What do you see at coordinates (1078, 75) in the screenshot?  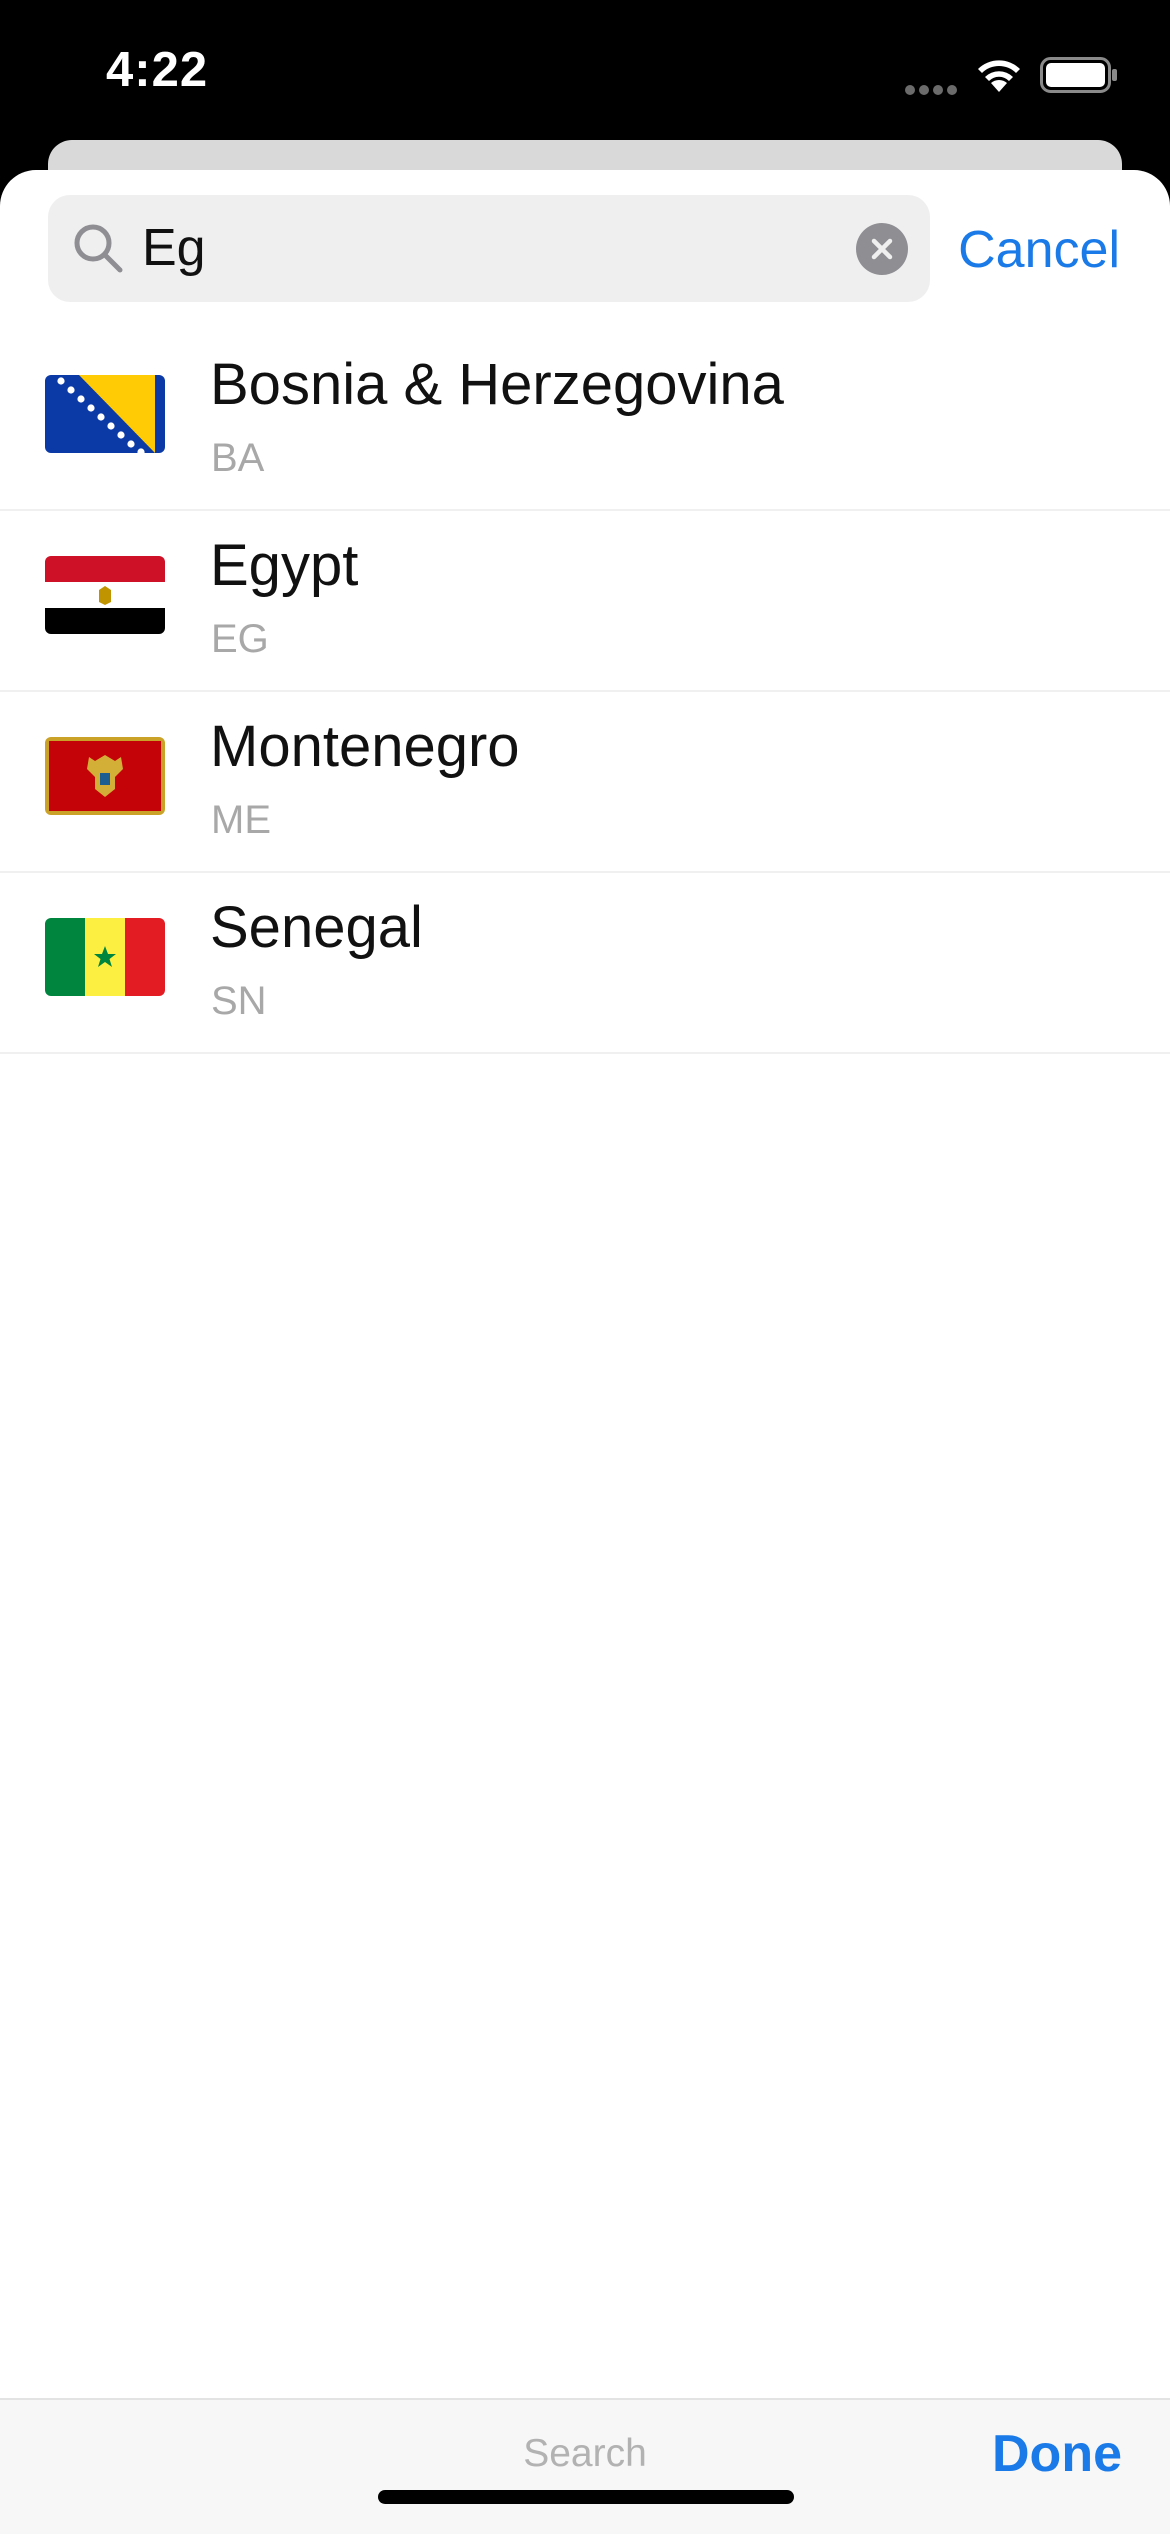 I see `battery-icon` at bounding box center [1078, 75].